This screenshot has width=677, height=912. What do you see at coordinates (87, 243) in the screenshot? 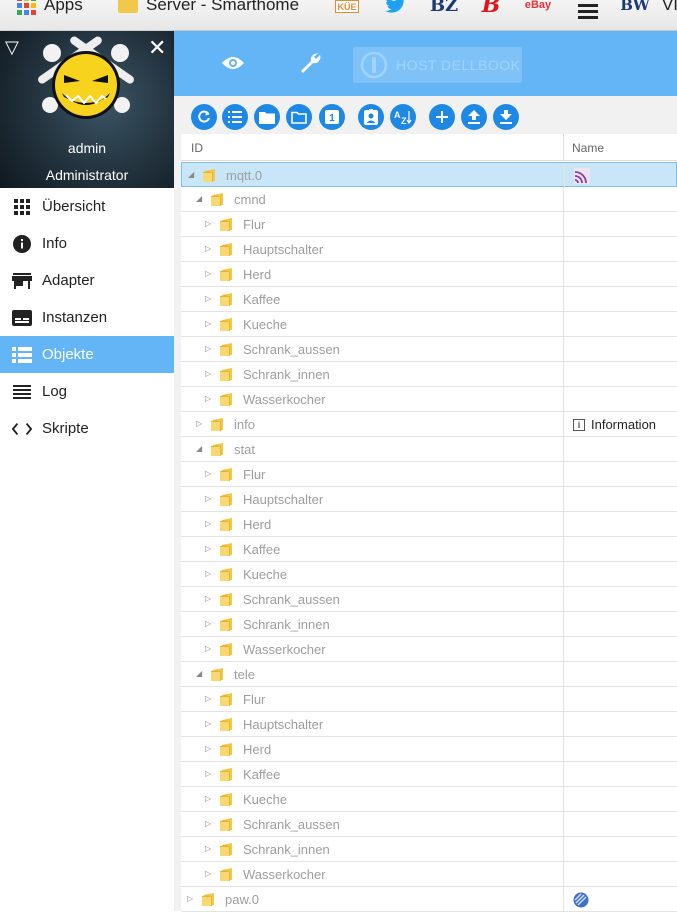
I see `sidebar-item-info: Info` at bounding box center [87, 243].